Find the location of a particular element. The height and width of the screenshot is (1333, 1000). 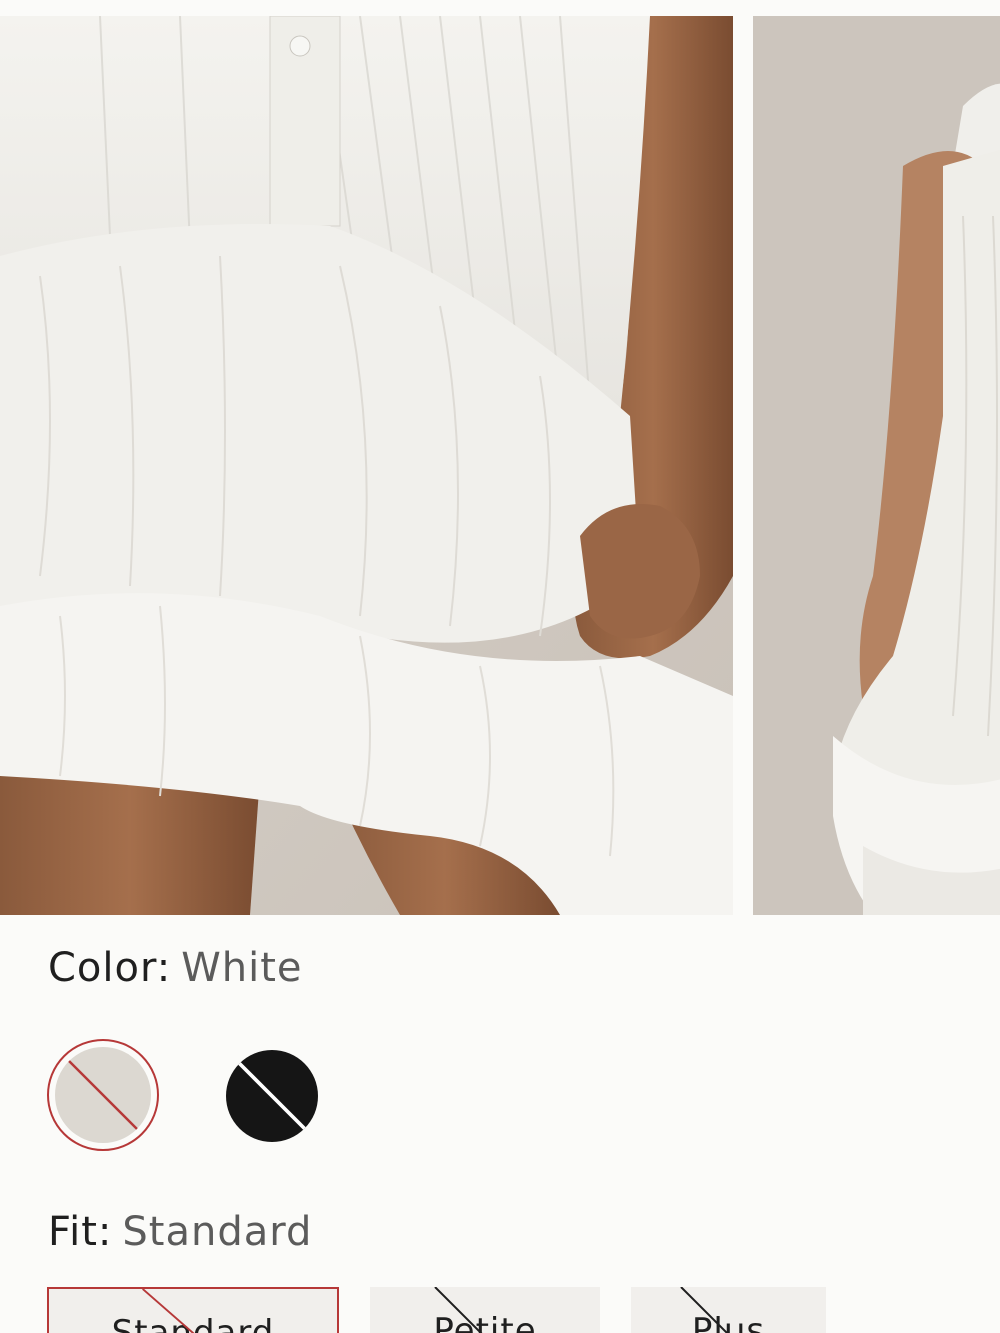

fit-selected-value: Standard is located at coordinates (217, 1232).